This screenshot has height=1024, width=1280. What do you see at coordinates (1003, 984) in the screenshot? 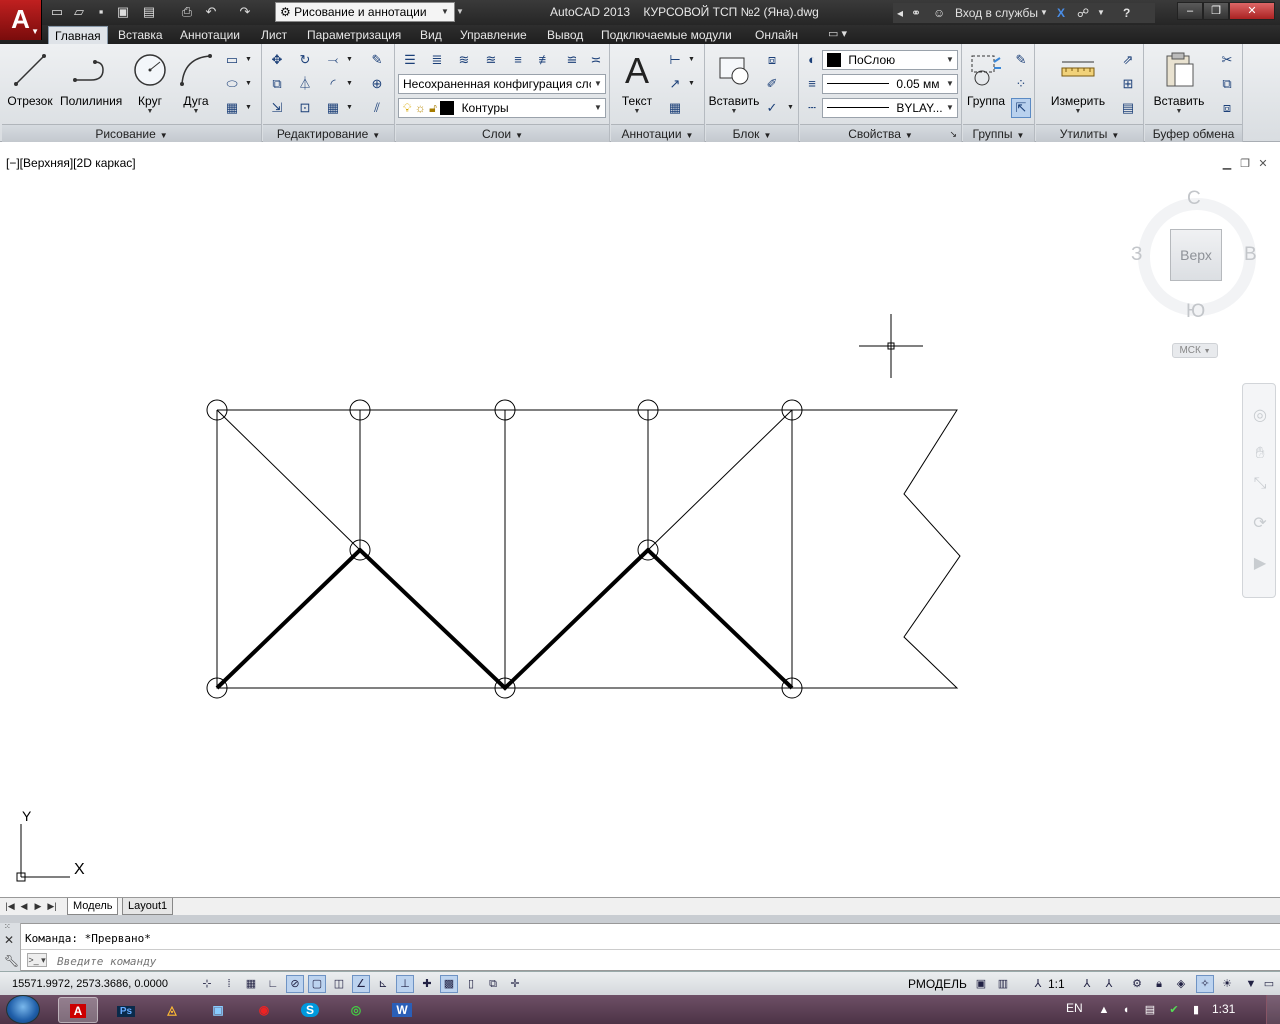
I see `quick-view-drawings-icon: ▥` at bounding box center [1003, 984].